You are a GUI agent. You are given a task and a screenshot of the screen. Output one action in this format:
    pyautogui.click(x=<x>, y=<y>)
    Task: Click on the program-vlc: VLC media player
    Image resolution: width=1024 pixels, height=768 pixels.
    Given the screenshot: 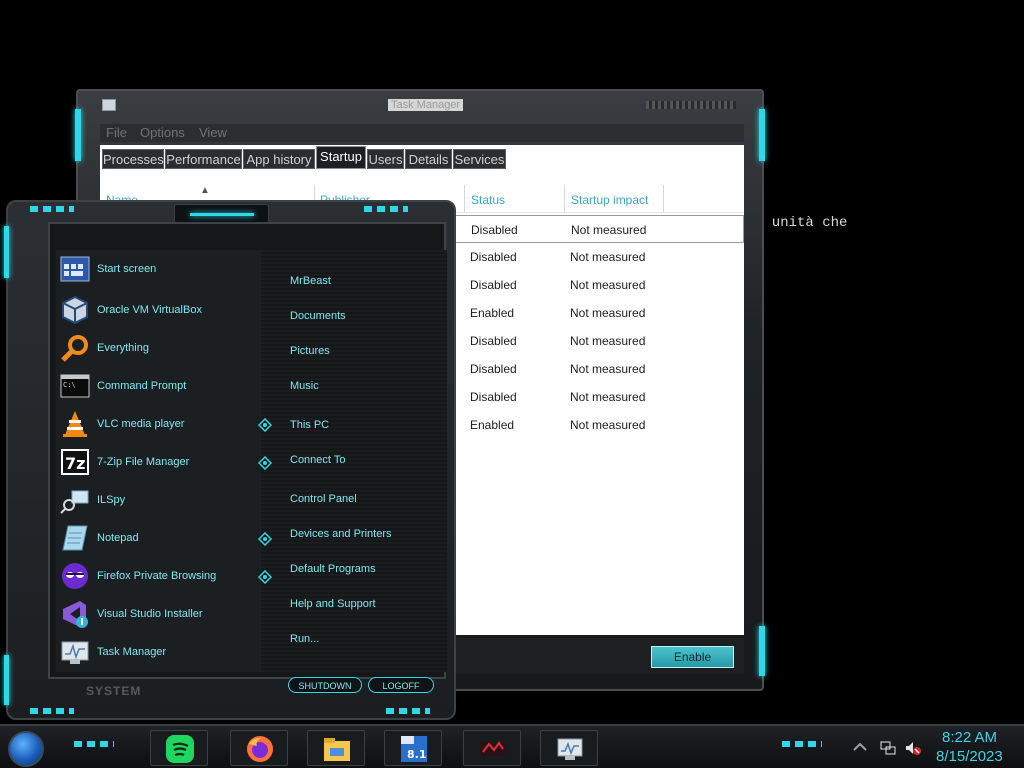 What is the action you would take?
    pyautogui.click(x=158, y=425)
    